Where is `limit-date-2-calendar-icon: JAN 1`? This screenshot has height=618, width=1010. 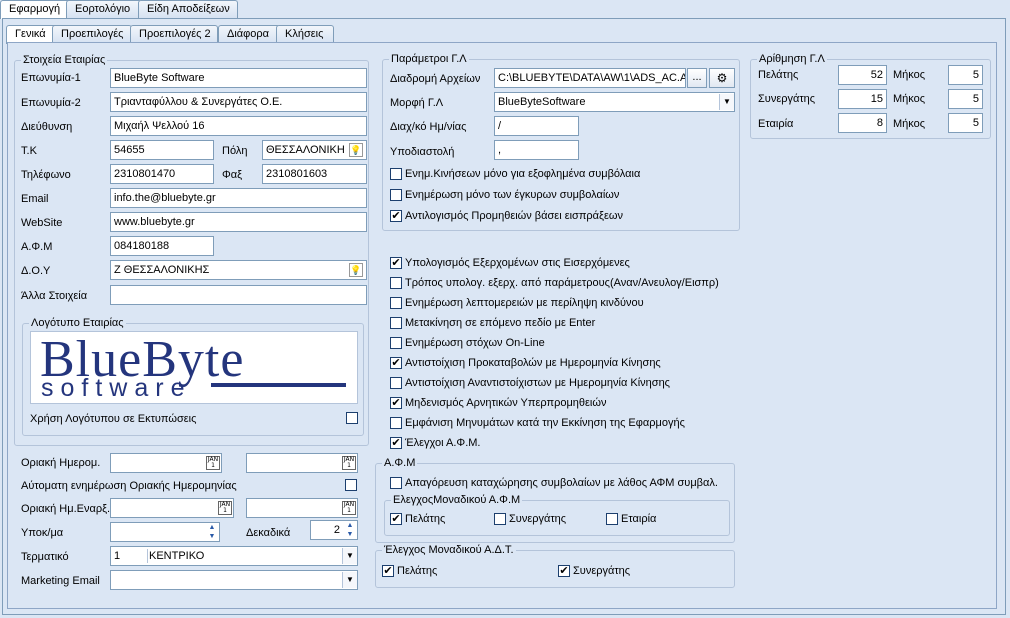 limit-date-2-calendar-icon: JAN 1 is located at coordinates (349, 463).